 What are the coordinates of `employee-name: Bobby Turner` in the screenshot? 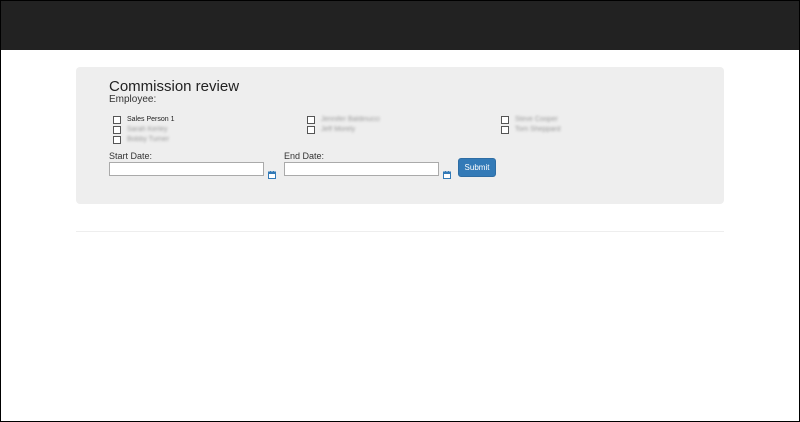 It's located at (148, 139).